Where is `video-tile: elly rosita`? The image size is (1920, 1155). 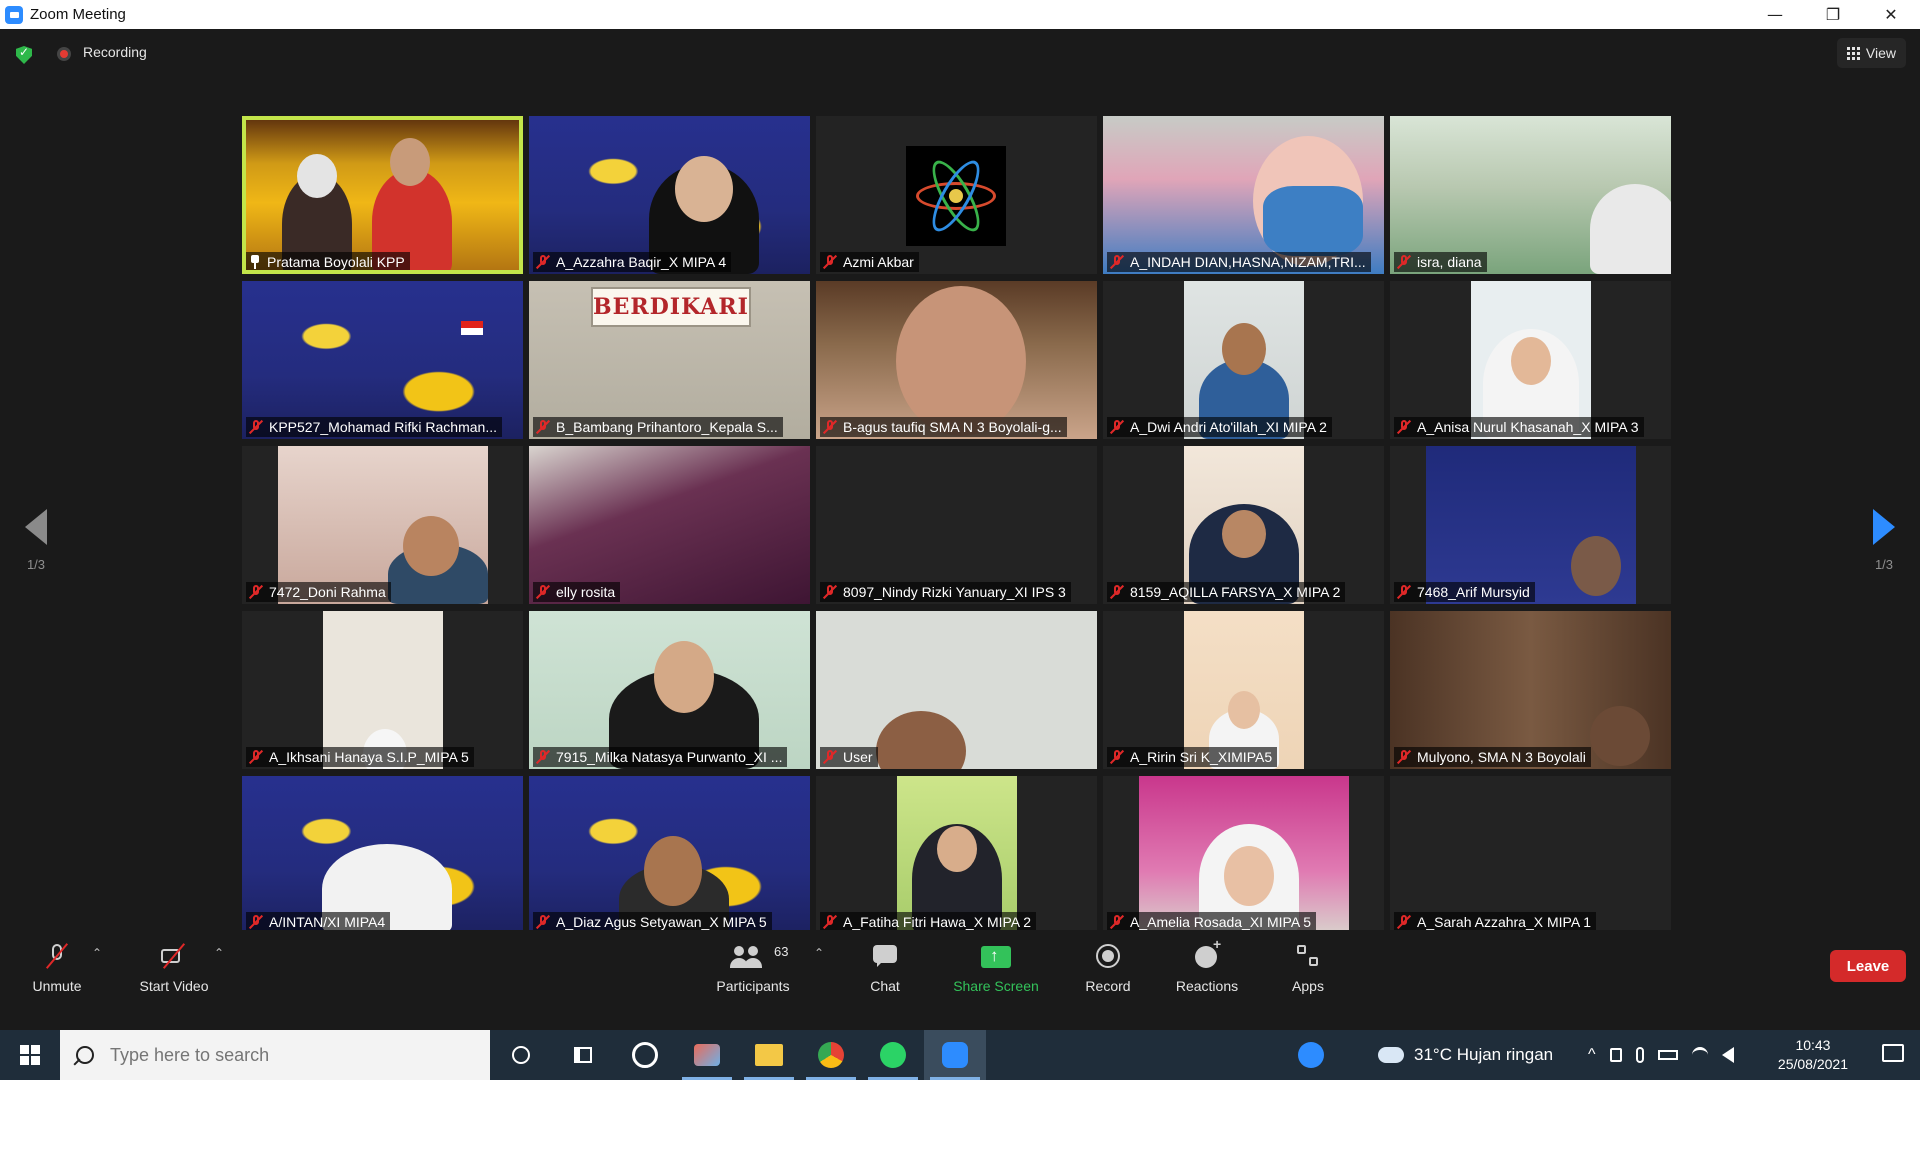
video-tile: elly rosita is located at coordinates (669, 525).